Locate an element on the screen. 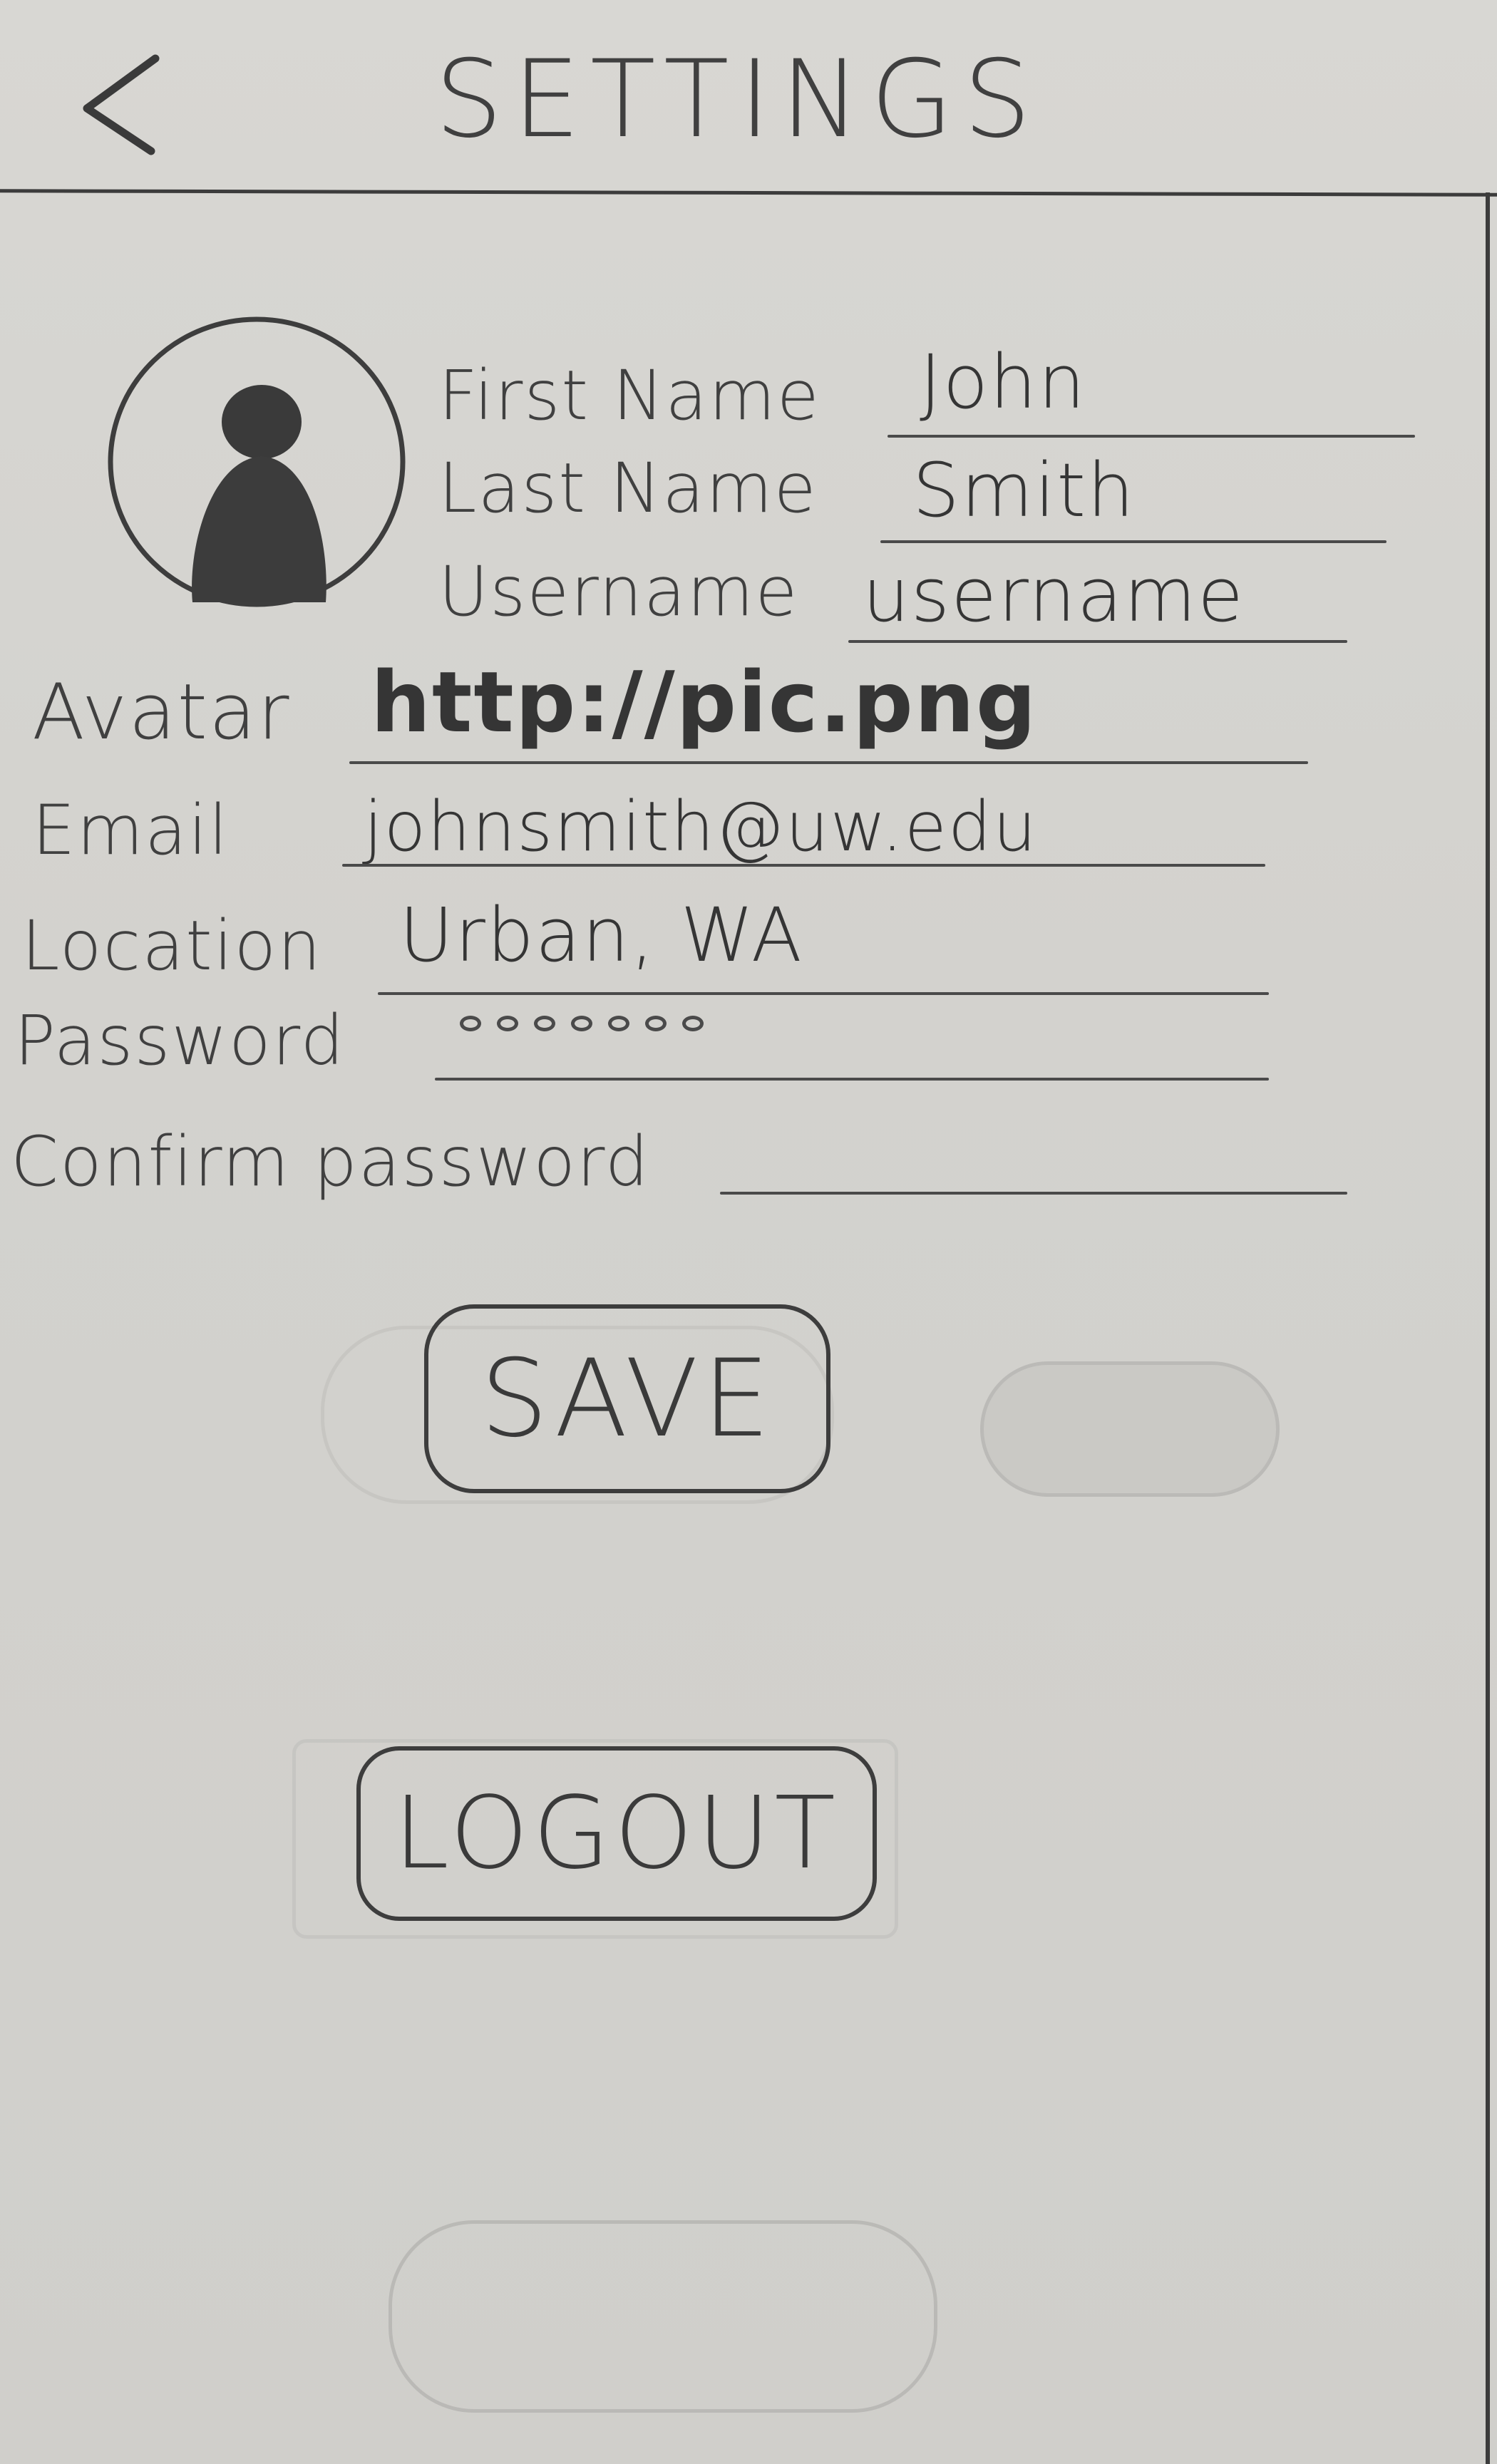 The width and height of the screenshot is (1497, 2464). email-underline is located at coordinates (804, 865).